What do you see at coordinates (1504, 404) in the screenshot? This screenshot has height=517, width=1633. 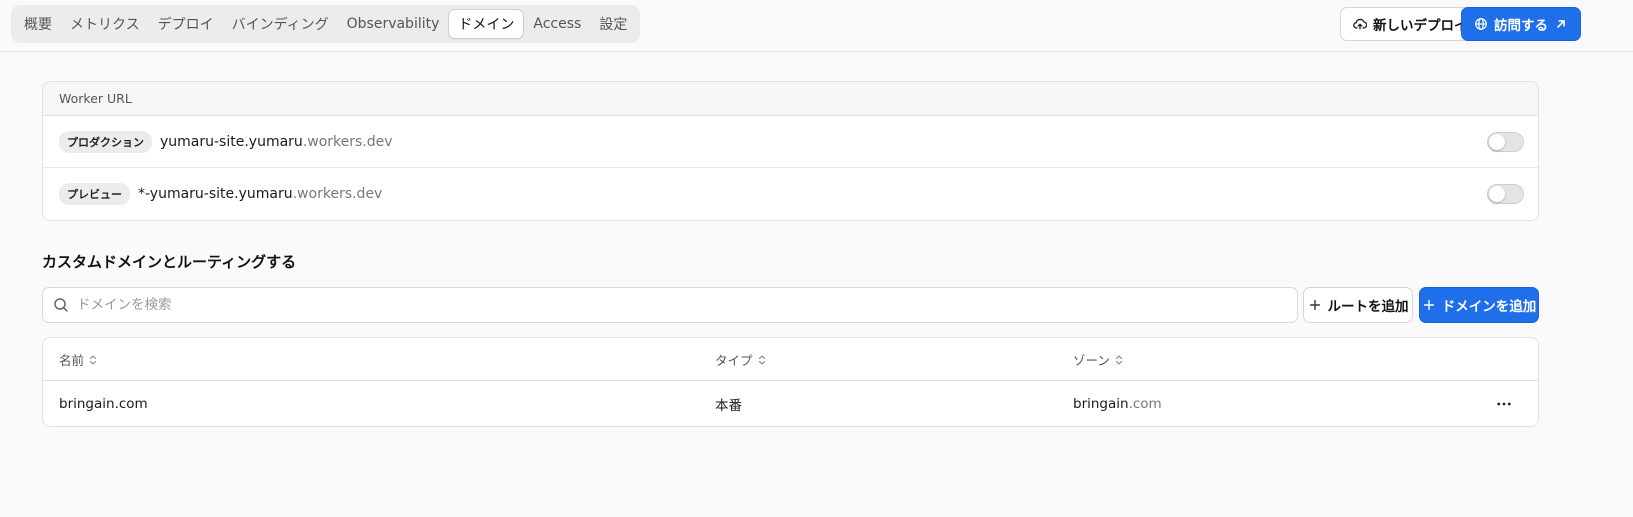 I see `more-actions-icon` at bounding box center [1504, 404].